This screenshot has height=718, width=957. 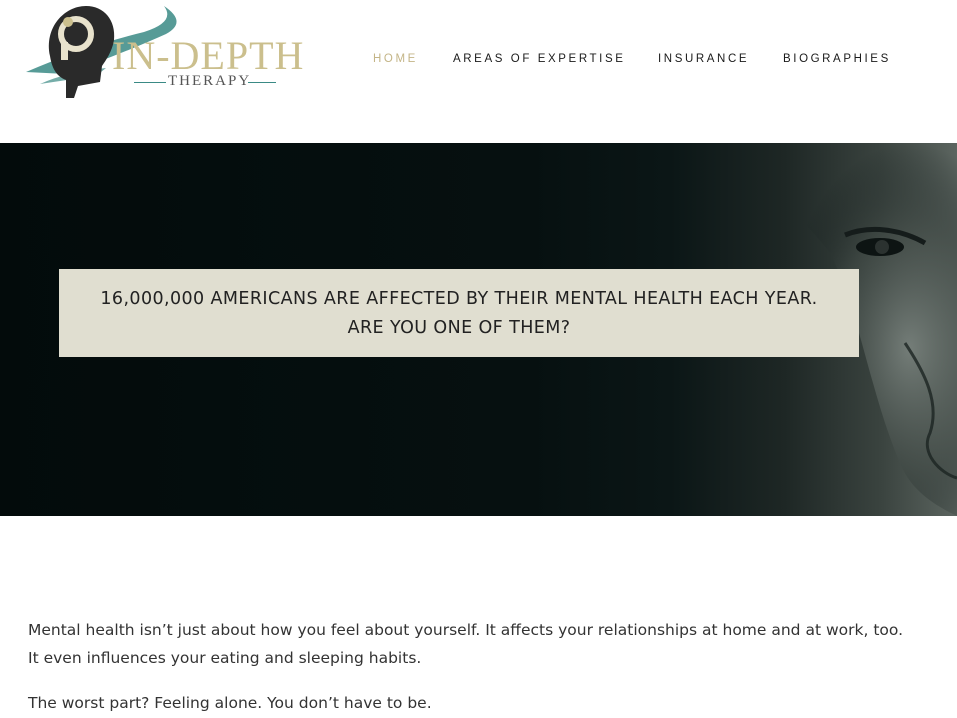 I want to click on nav-item-biographies: BIOGRAPHIES, so click(x=837, y=59).